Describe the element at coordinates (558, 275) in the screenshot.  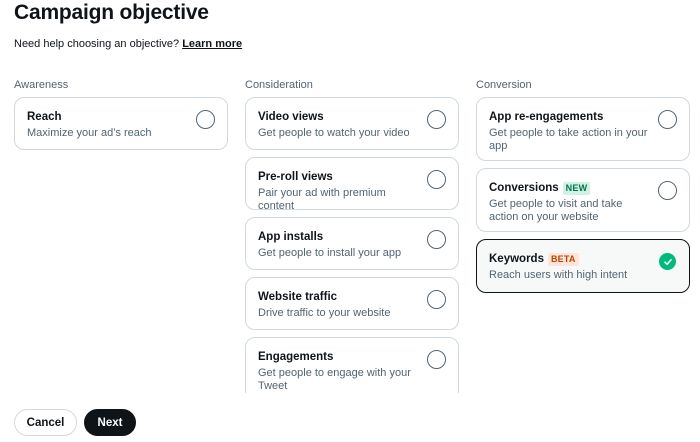
I see `card-description: Reach users with high intent` at that location.